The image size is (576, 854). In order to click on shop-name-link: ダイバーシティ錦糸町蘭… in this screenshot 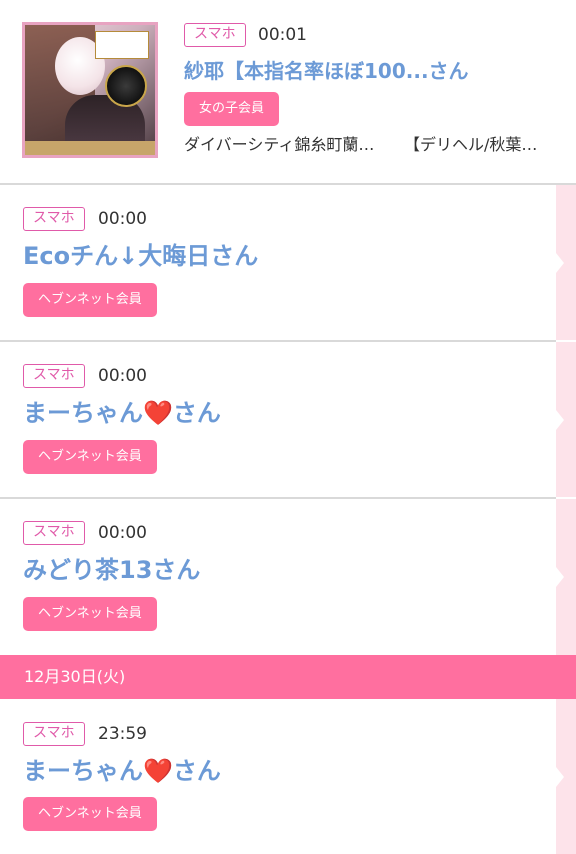, I will do `click(279, 145)`.